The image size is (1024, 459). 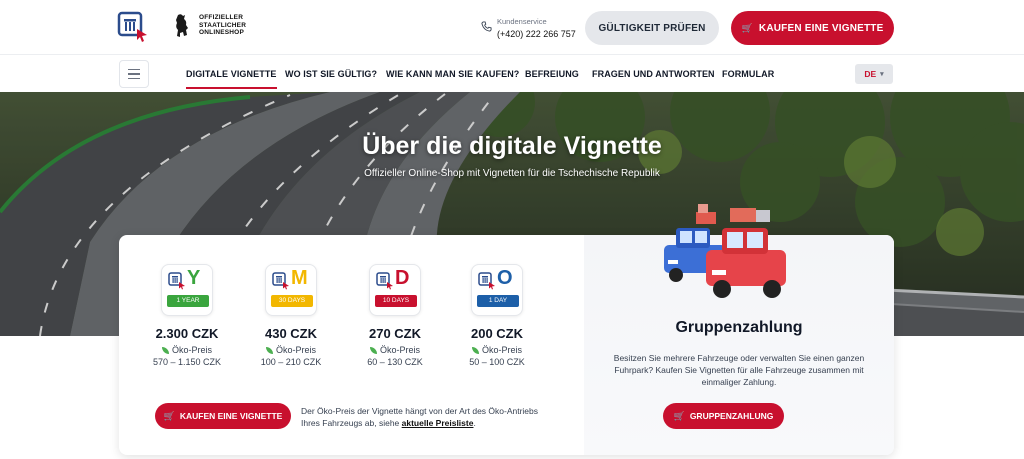 I want to click on vignette-duration-tag: 1 YEAR, so click(x=188, y=301).